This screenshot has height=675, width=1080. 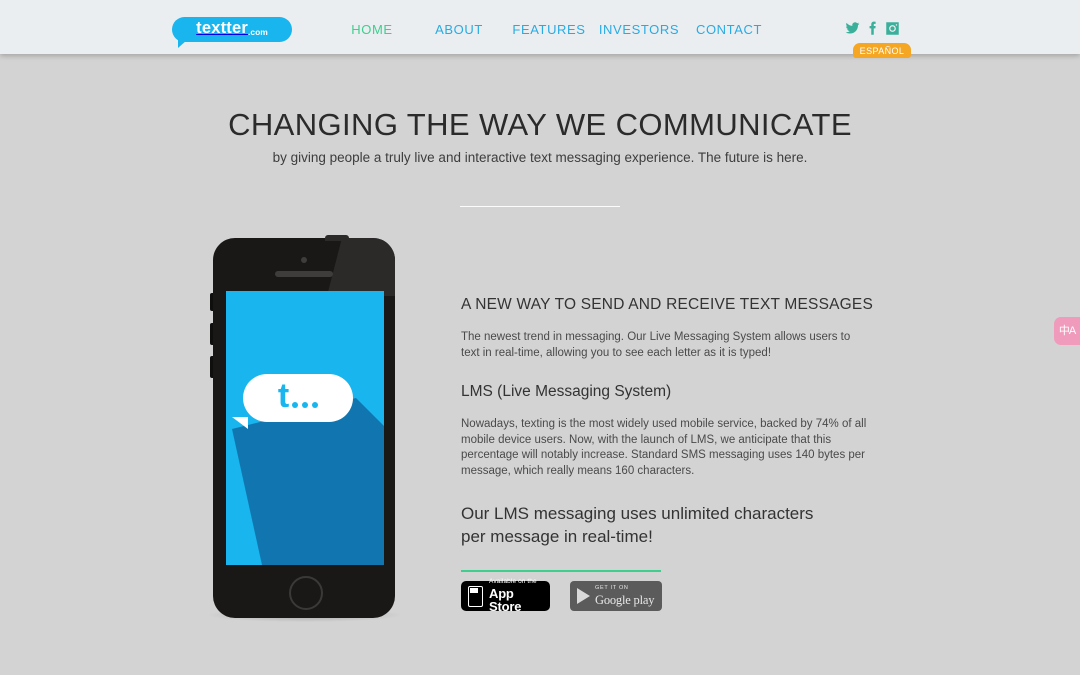 I want to click on phone-speaker-grill, so click(x=304, y=274).